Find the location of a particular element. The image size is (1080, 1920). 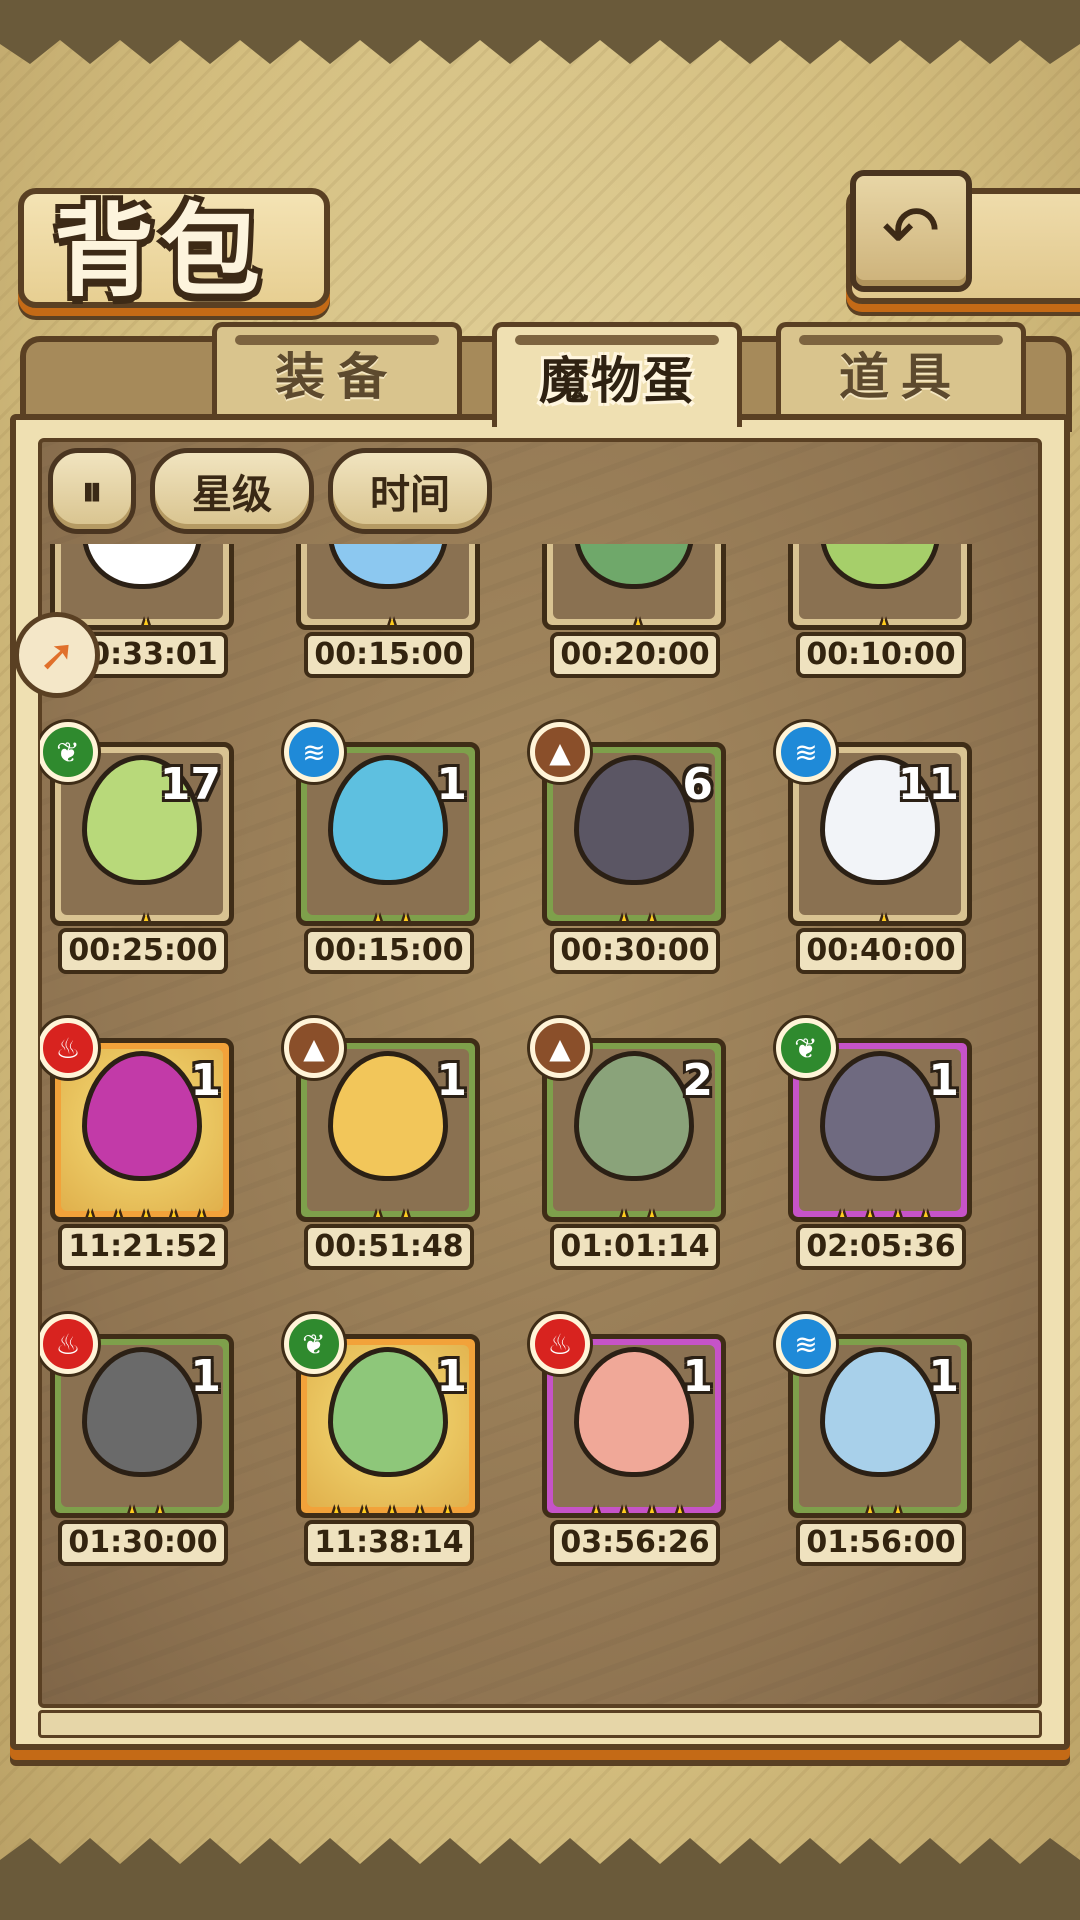

tab-equipment: 装备 is located at coordinates (337, 370).